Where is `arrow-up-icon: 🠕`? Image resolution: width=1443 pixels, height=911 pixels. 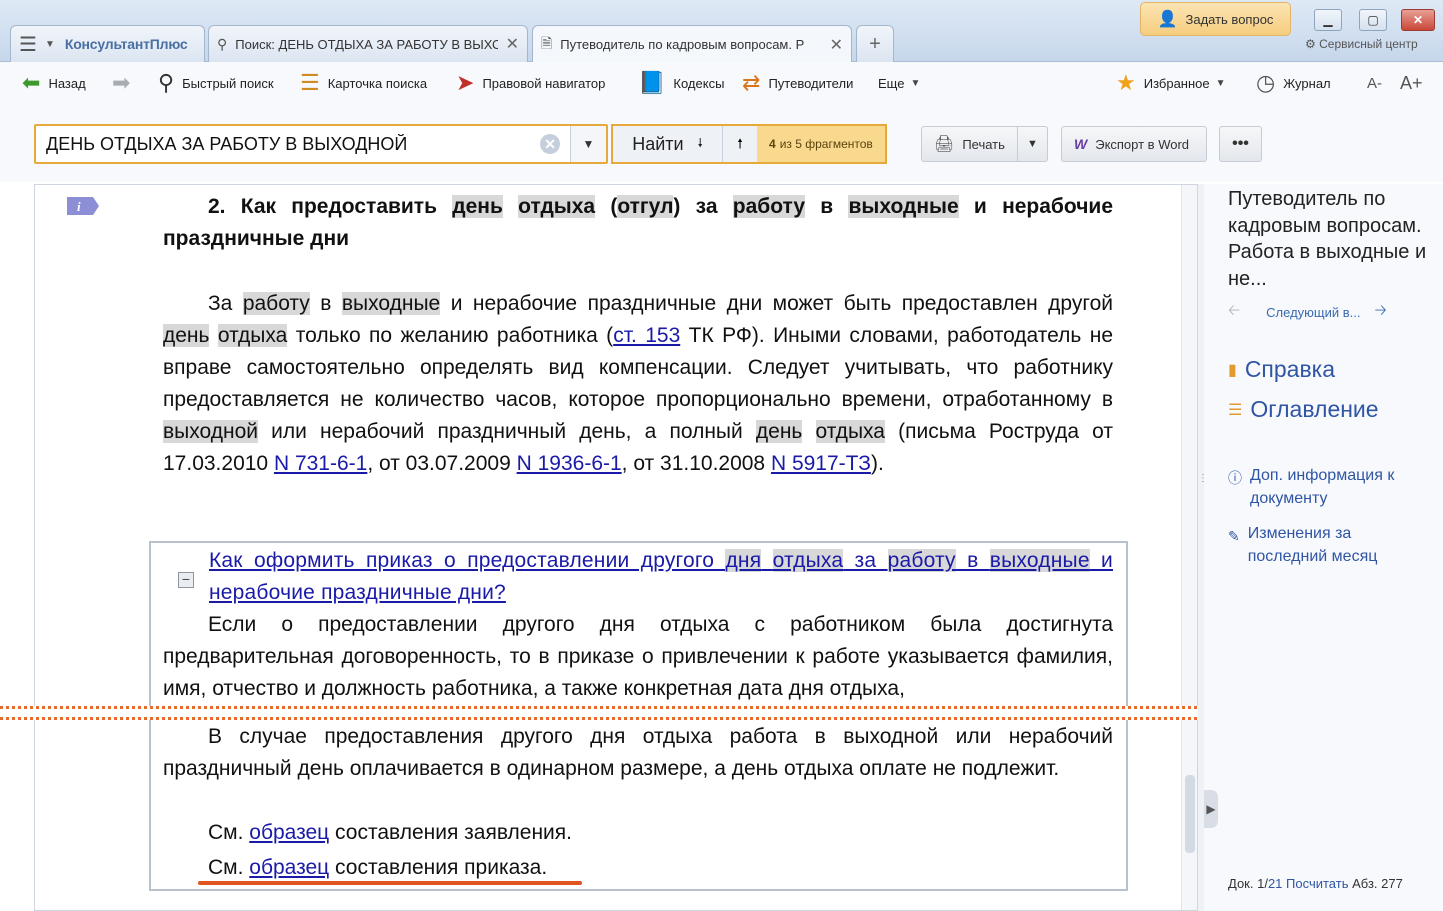
arrow-up-icon: 🠕 is located at coordinates (740, 143).